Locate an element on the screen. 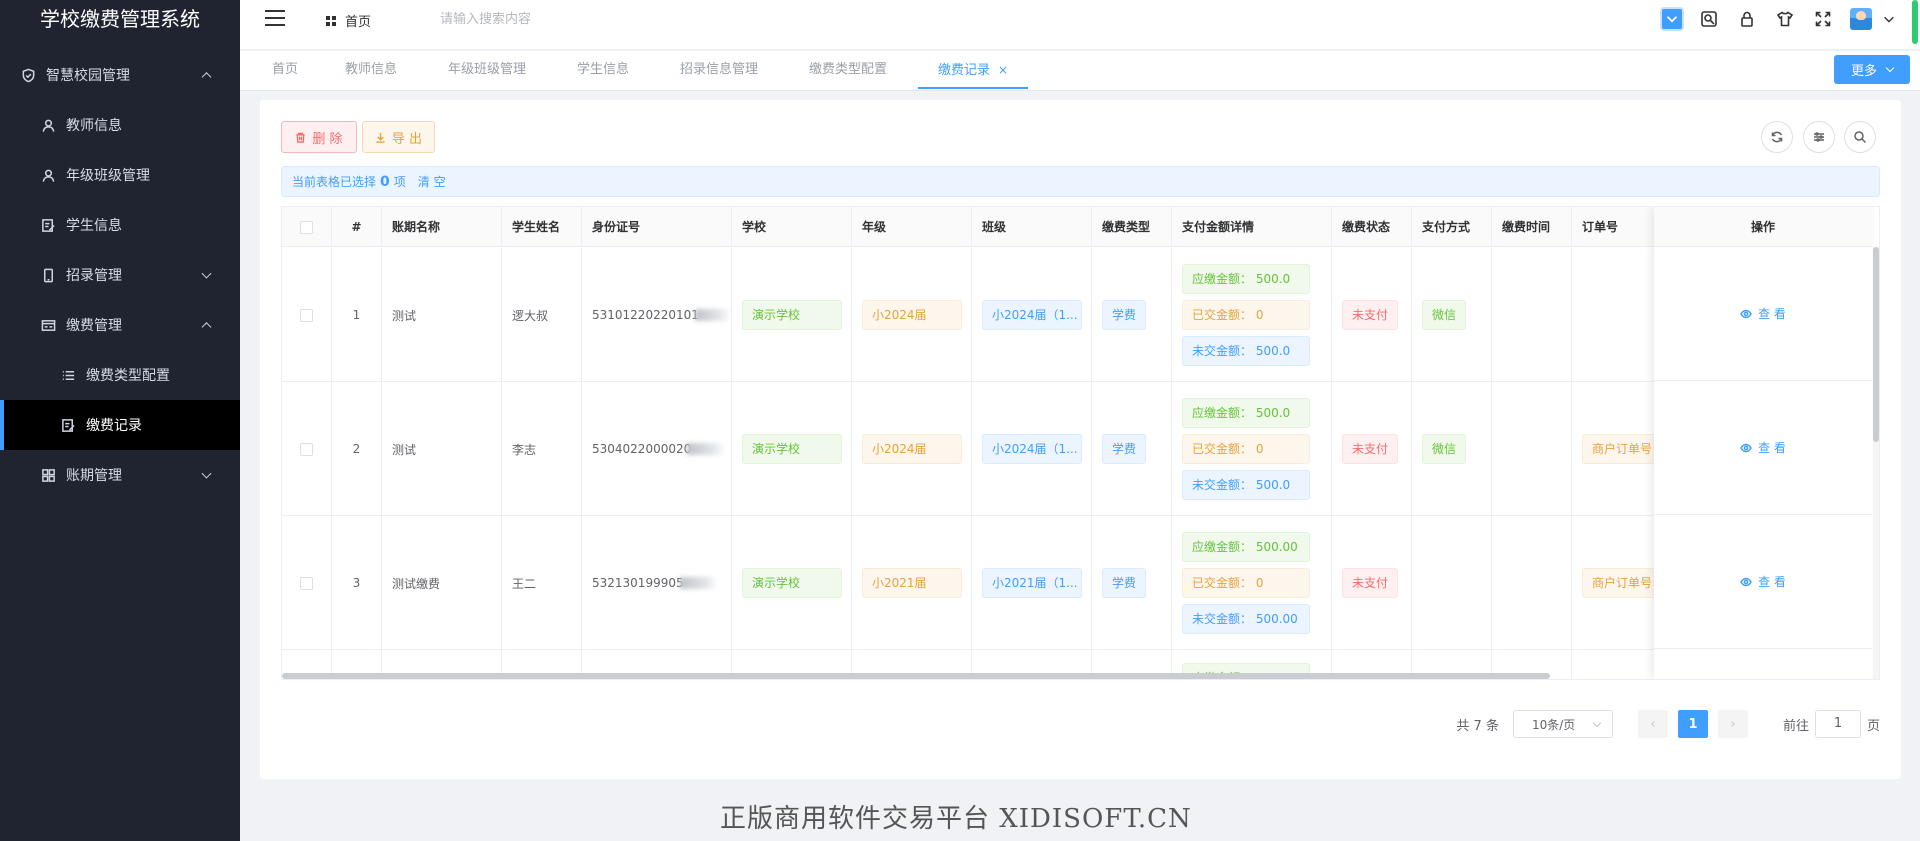  trash-icon is located at coordinates (301, 137).